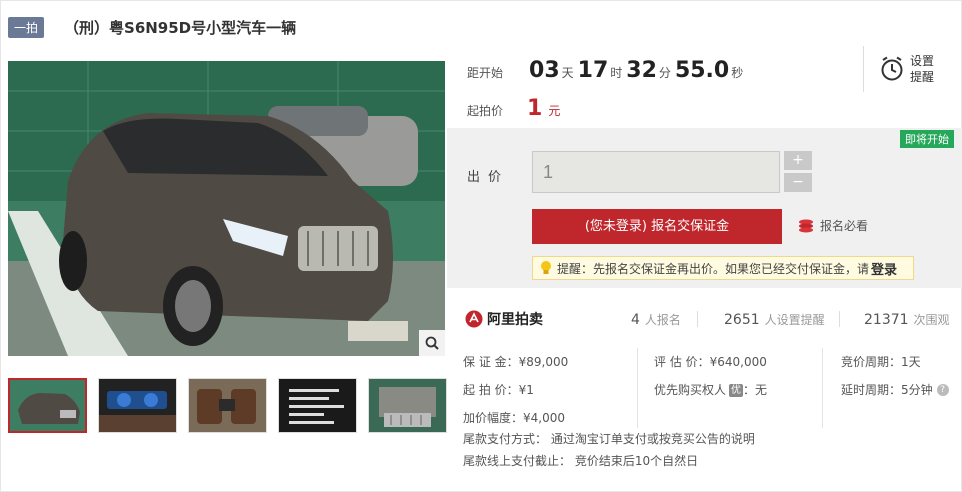 This screenshot has height=492, width=962. I want to click on stat-views: 21371 次围观, so click(907, 319).